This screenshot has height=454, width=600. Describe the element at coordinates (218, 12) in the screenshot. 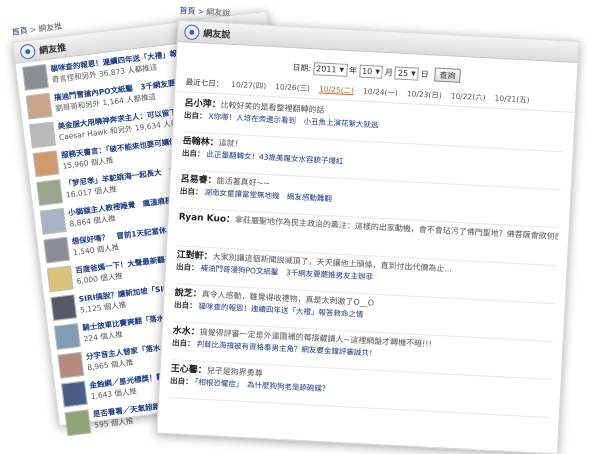

I see `breadcrumb-current: 網友說` at that location.